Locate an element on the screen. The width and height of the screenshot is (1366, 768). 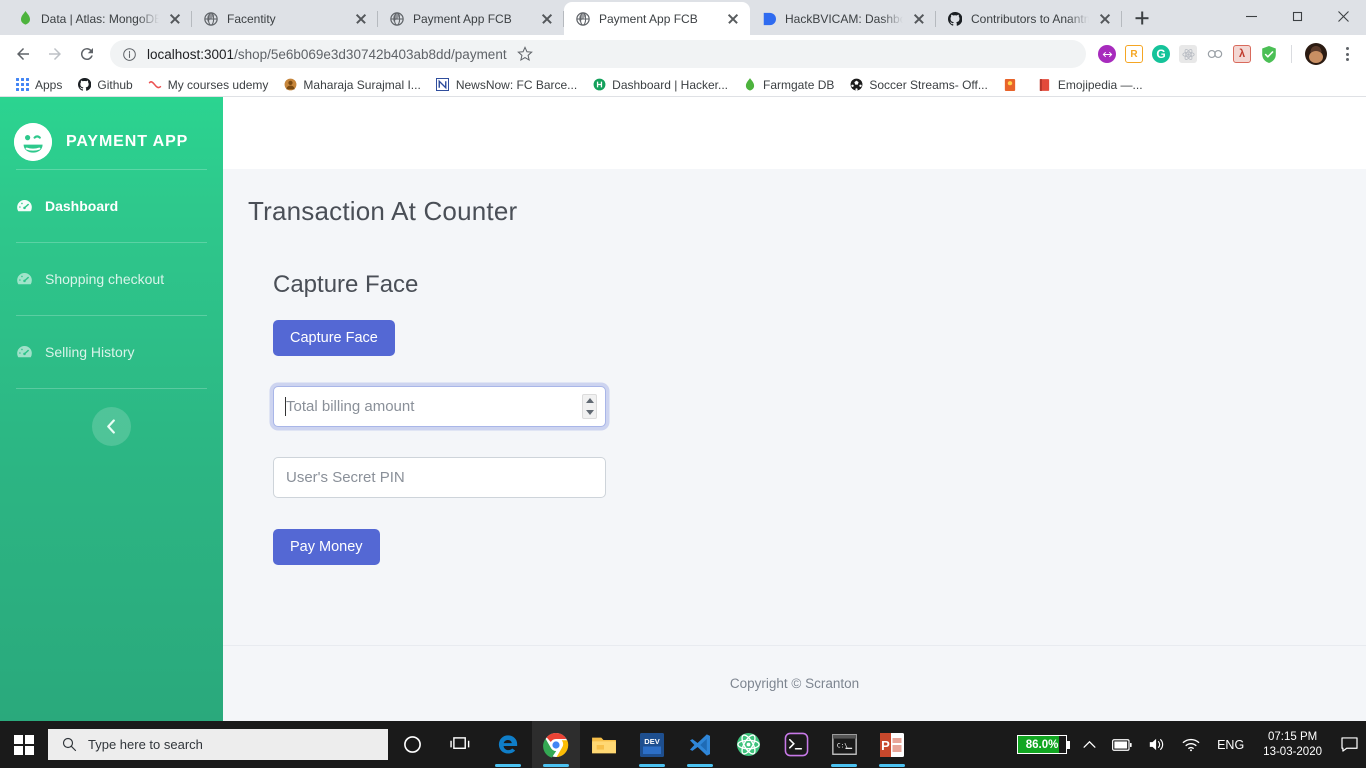
capture-face-button: Capture Face is located at coordinates (334, 338).